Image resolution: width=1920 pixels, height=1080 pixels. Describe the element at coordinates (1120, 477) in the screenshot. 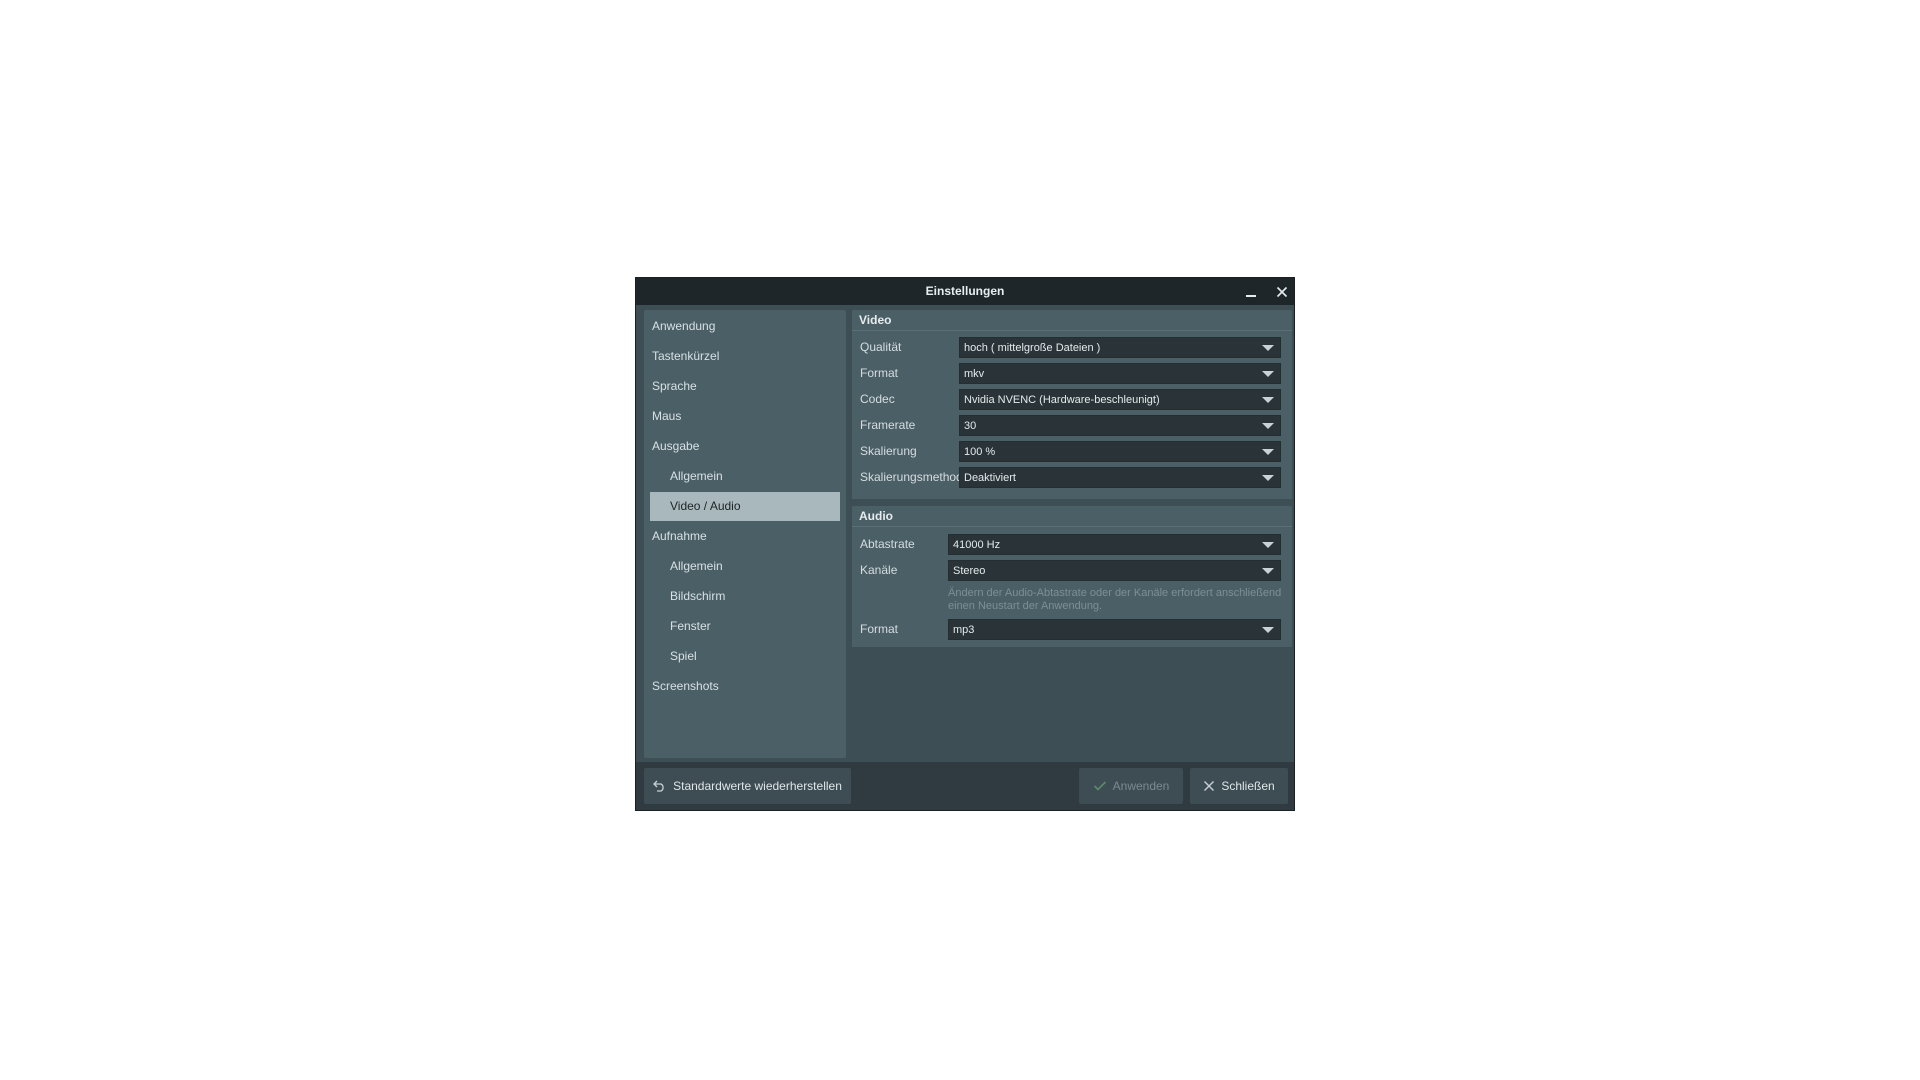

I see `scaling-method-select: Deaktiviert` at that location.